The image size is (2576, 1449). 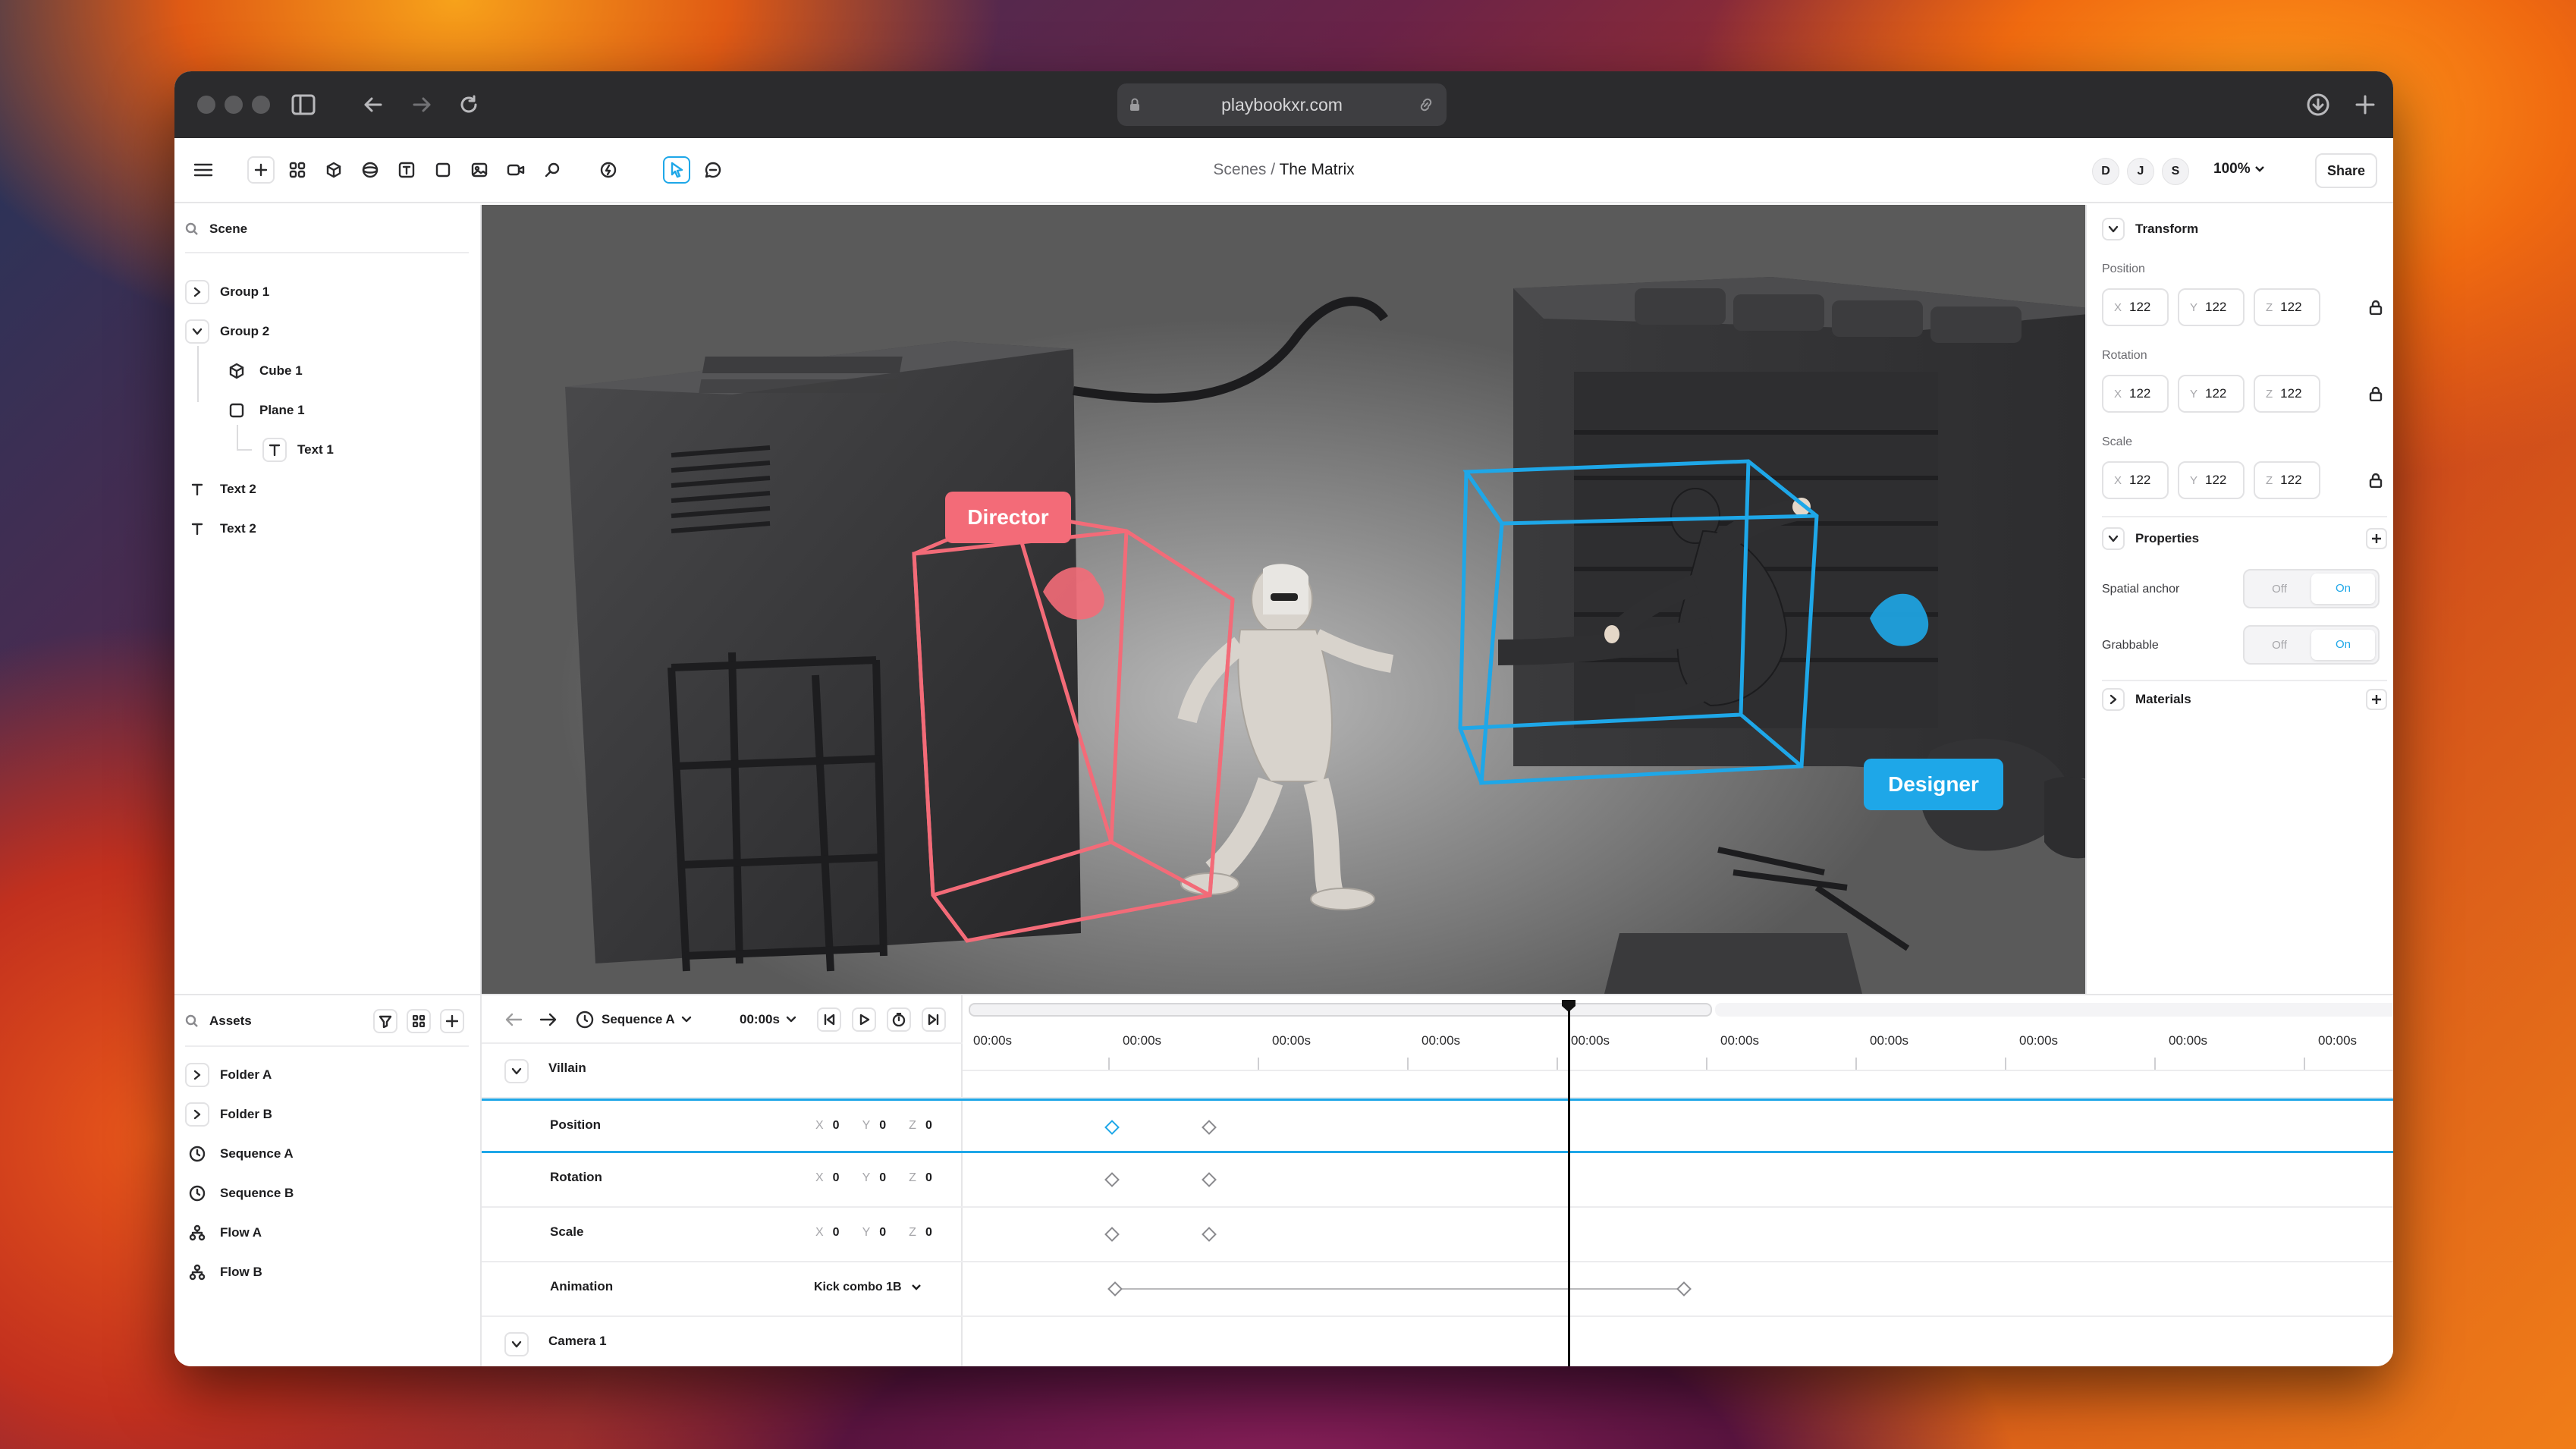 What do you see at coordinates (1437, 1071) in the screenshot?
I see `track-villain: Villain` at bounding box center [1437, 1071].